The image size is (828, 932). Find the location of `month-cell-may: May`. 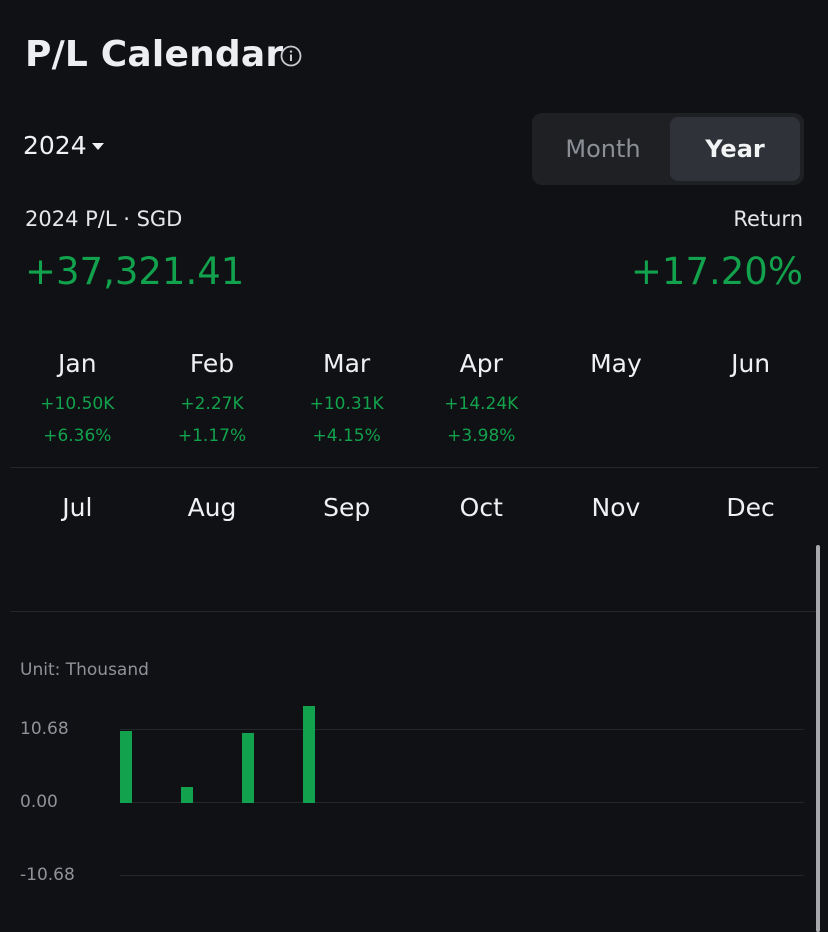

month-cell-may: May is located at coordinates (616, 397).